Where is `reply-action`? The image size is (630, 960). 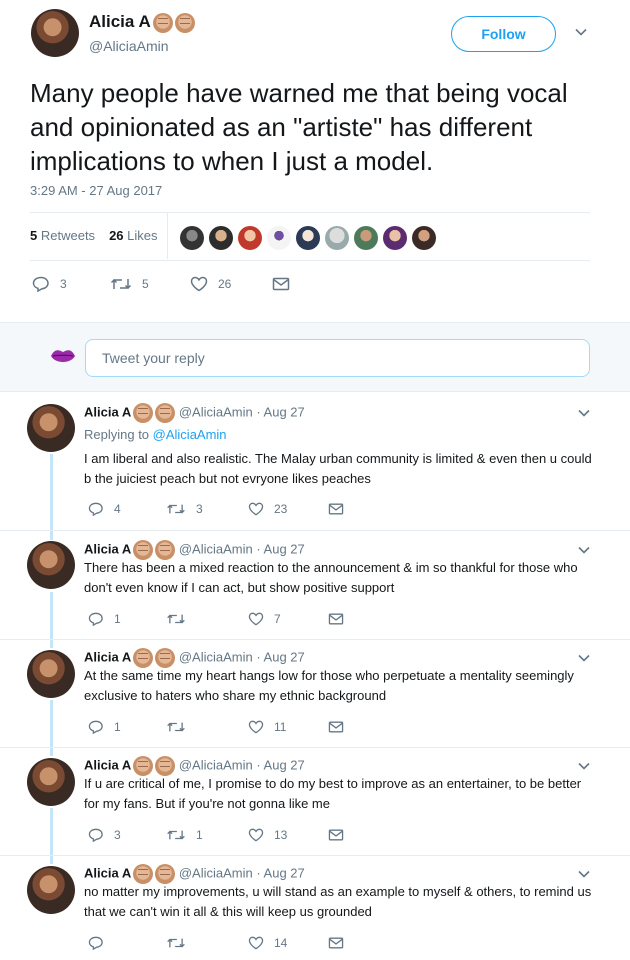 reply-action is located at coordinates (101, 943).